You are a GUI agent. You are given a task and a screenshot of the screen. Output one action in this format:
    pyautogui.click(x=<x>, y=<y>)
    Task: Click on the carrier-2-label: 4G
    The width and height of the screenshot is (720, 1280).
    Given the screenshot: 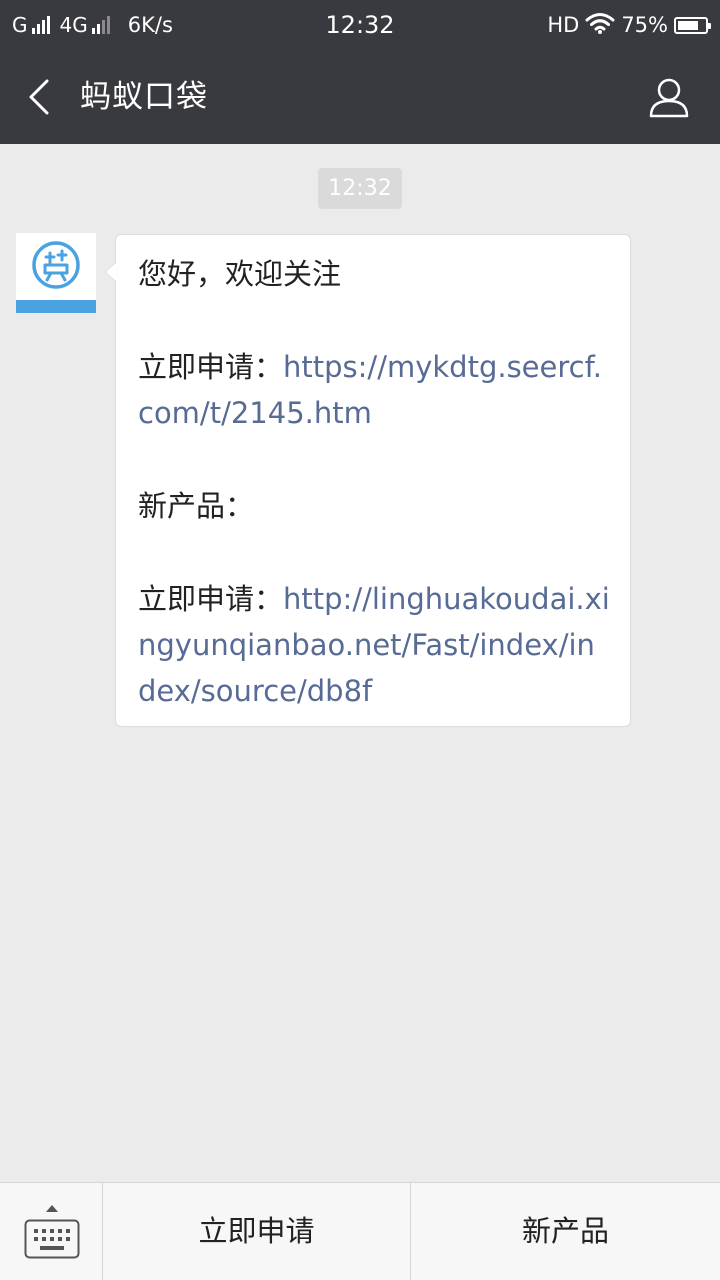 What is the action you would take?
    pyautogui.click(x=73, y=25)
    